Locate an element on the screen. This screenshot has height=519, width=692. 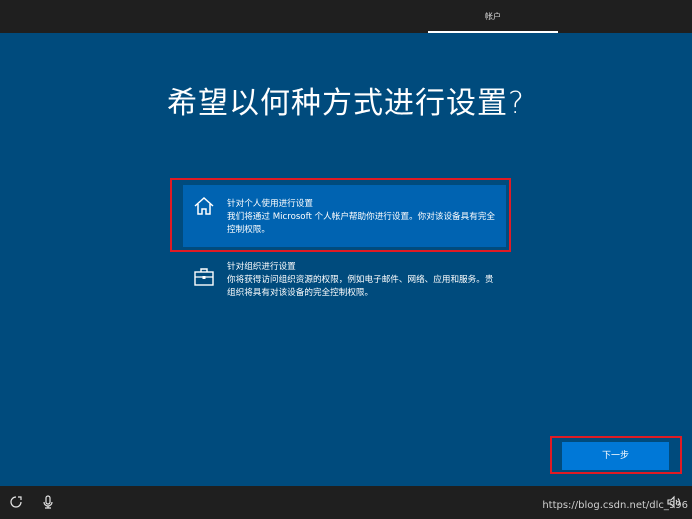
option-organization-title: 针对组织进行设置 is located at coordinates (261, 267).